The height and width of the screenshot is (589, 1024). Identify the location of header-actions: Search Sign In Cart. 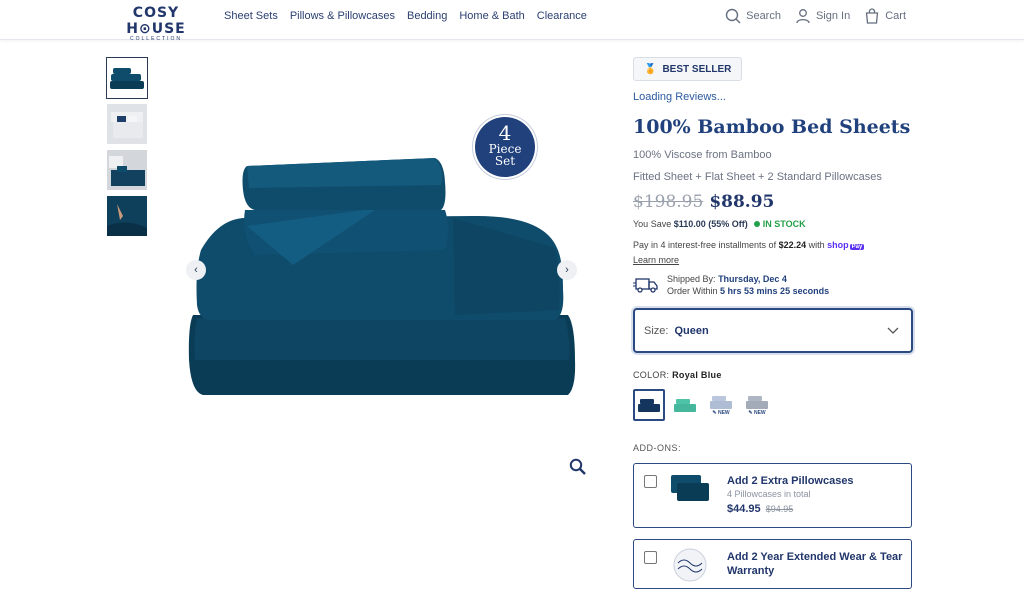
(815, 16).